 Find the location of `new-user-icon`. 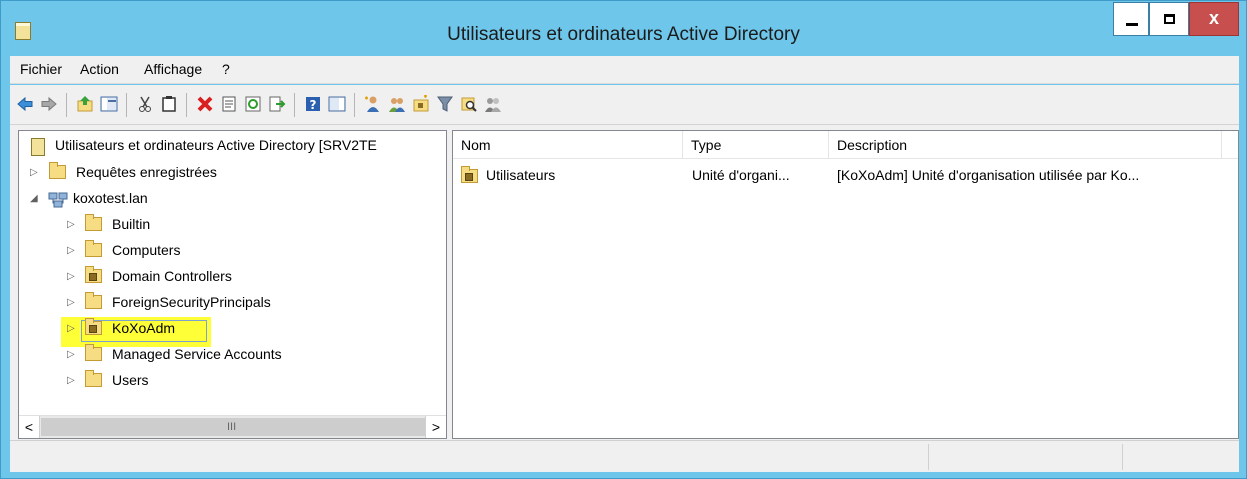

new-user-icon is located at coordinates (373, 104).